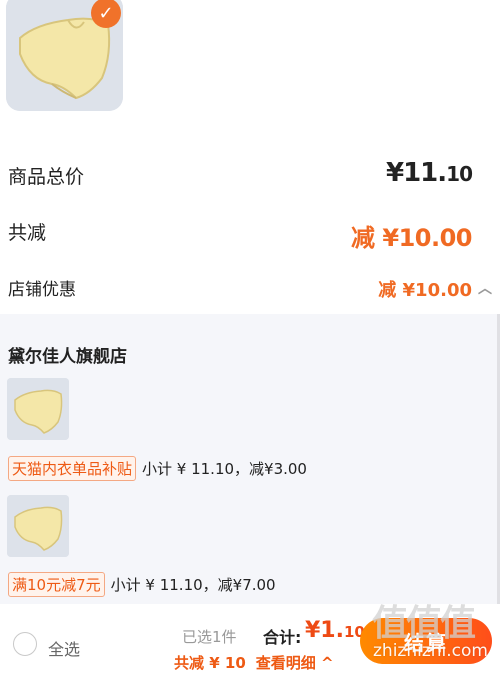 This screenshot has height=673, width=500. I want to click on product-thumbnail: ✓, so click(64, 55).